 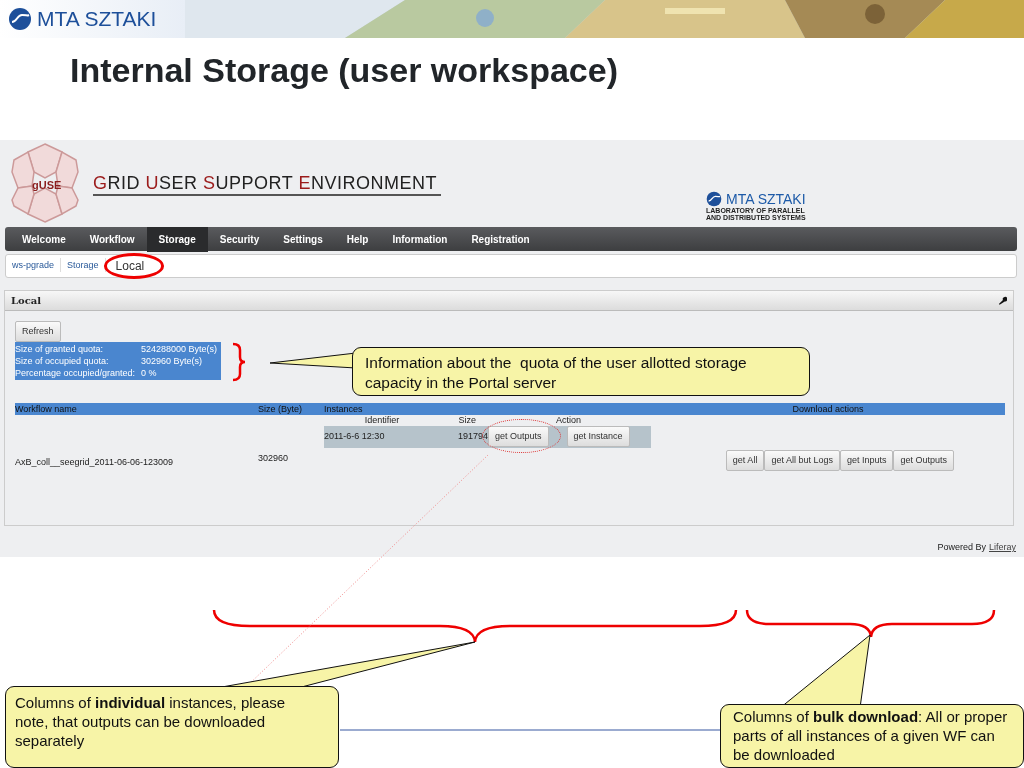 I want to click on column-header: Instances, so click(x=344, y=408).